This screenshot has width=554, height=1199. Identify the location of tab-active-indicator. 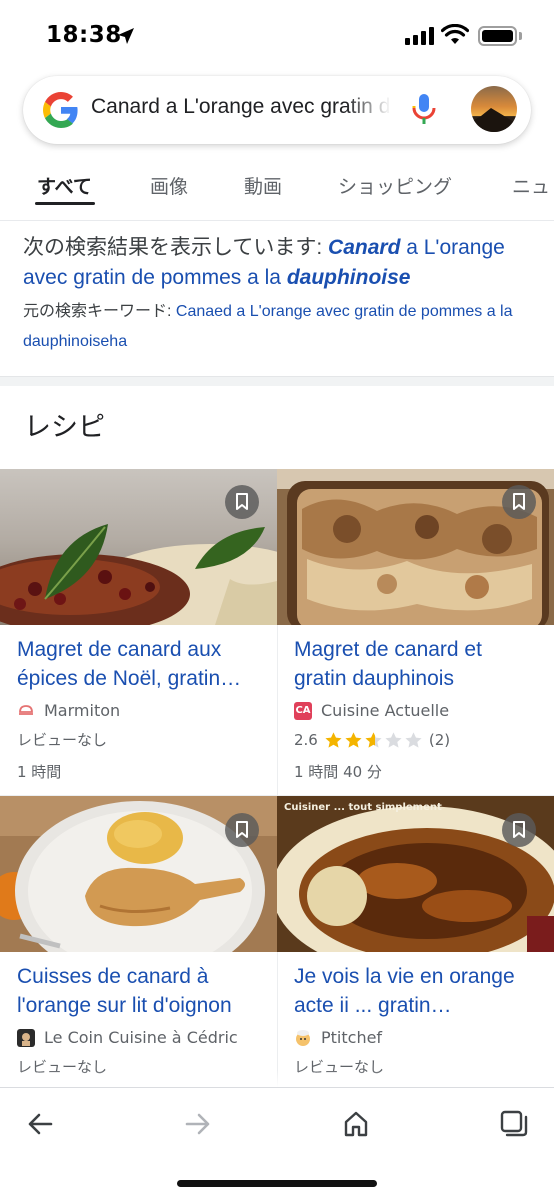
(65, 203).